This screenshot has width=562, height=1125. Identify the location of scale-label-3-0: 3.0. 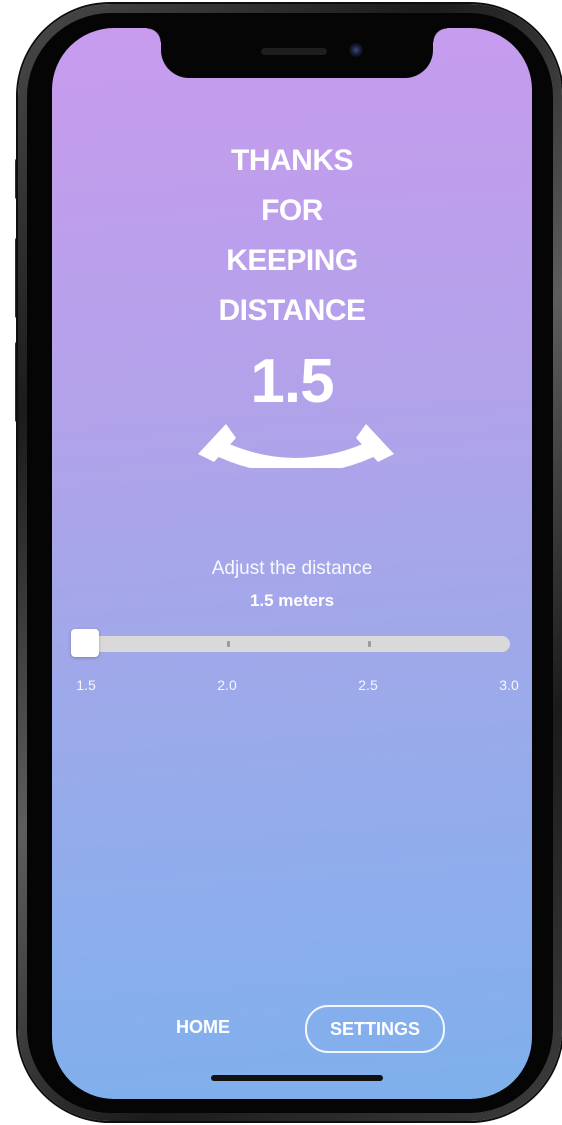
(509, 685).